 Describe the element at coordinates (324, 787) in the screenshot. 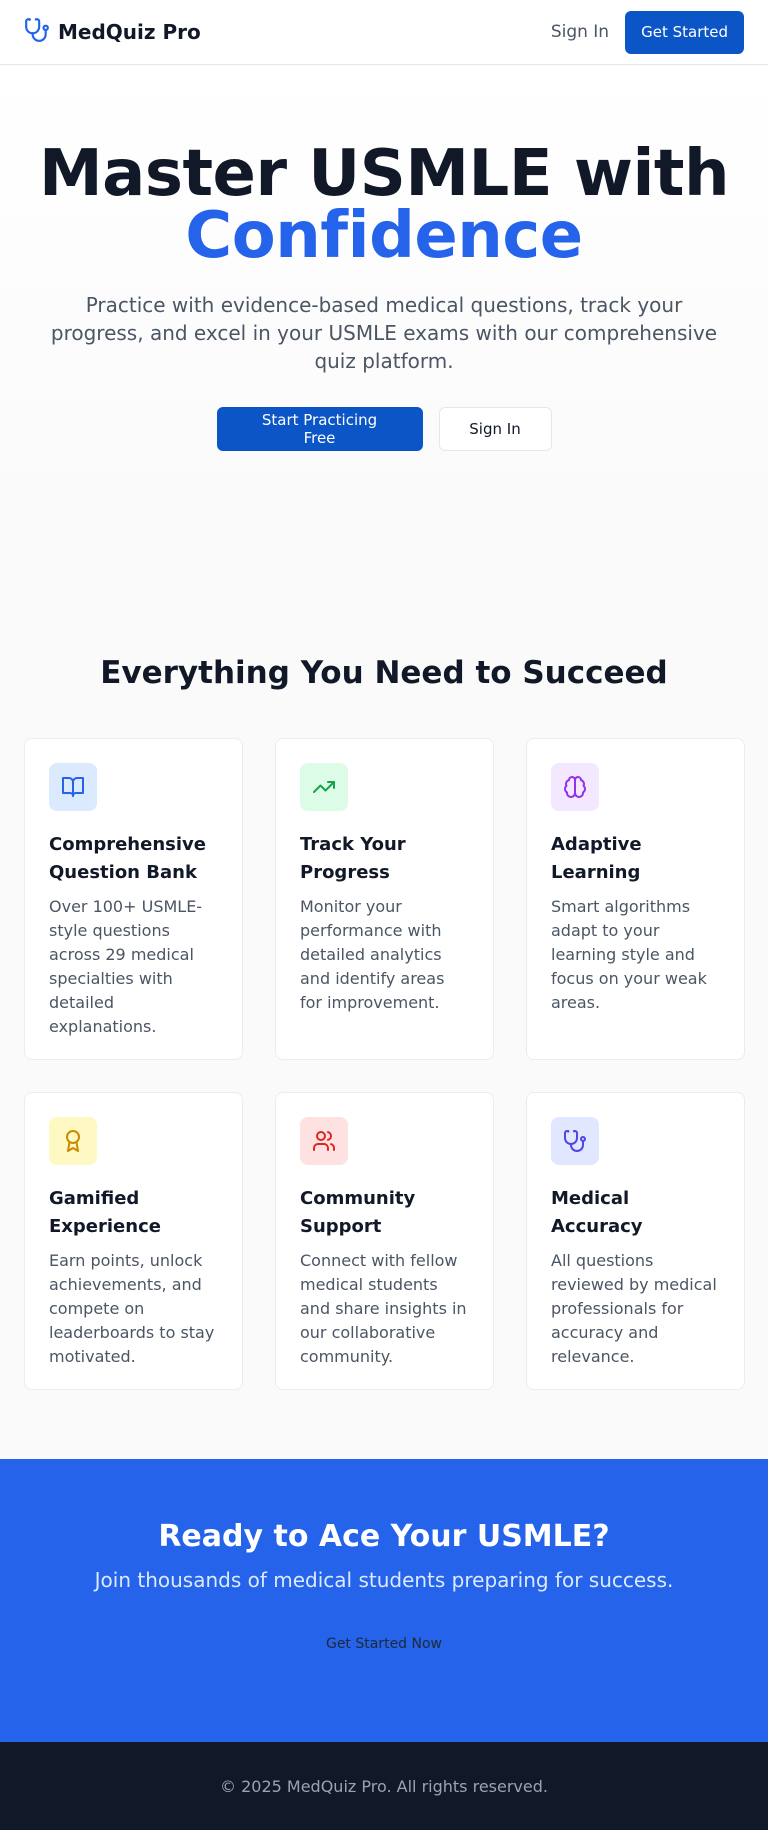

I see `trending-up-icon` at that location.